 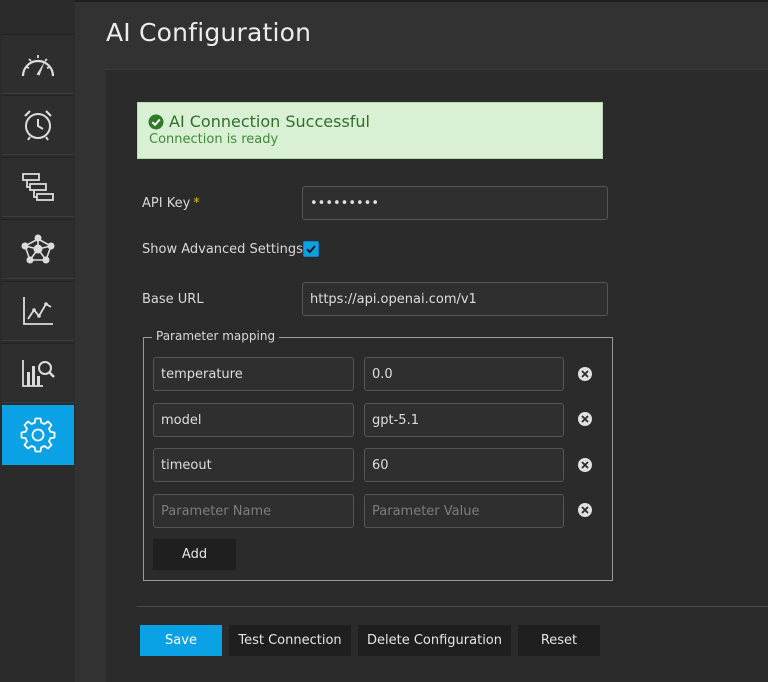 I want to click on network-star-icon, so click(x=38, y=249).